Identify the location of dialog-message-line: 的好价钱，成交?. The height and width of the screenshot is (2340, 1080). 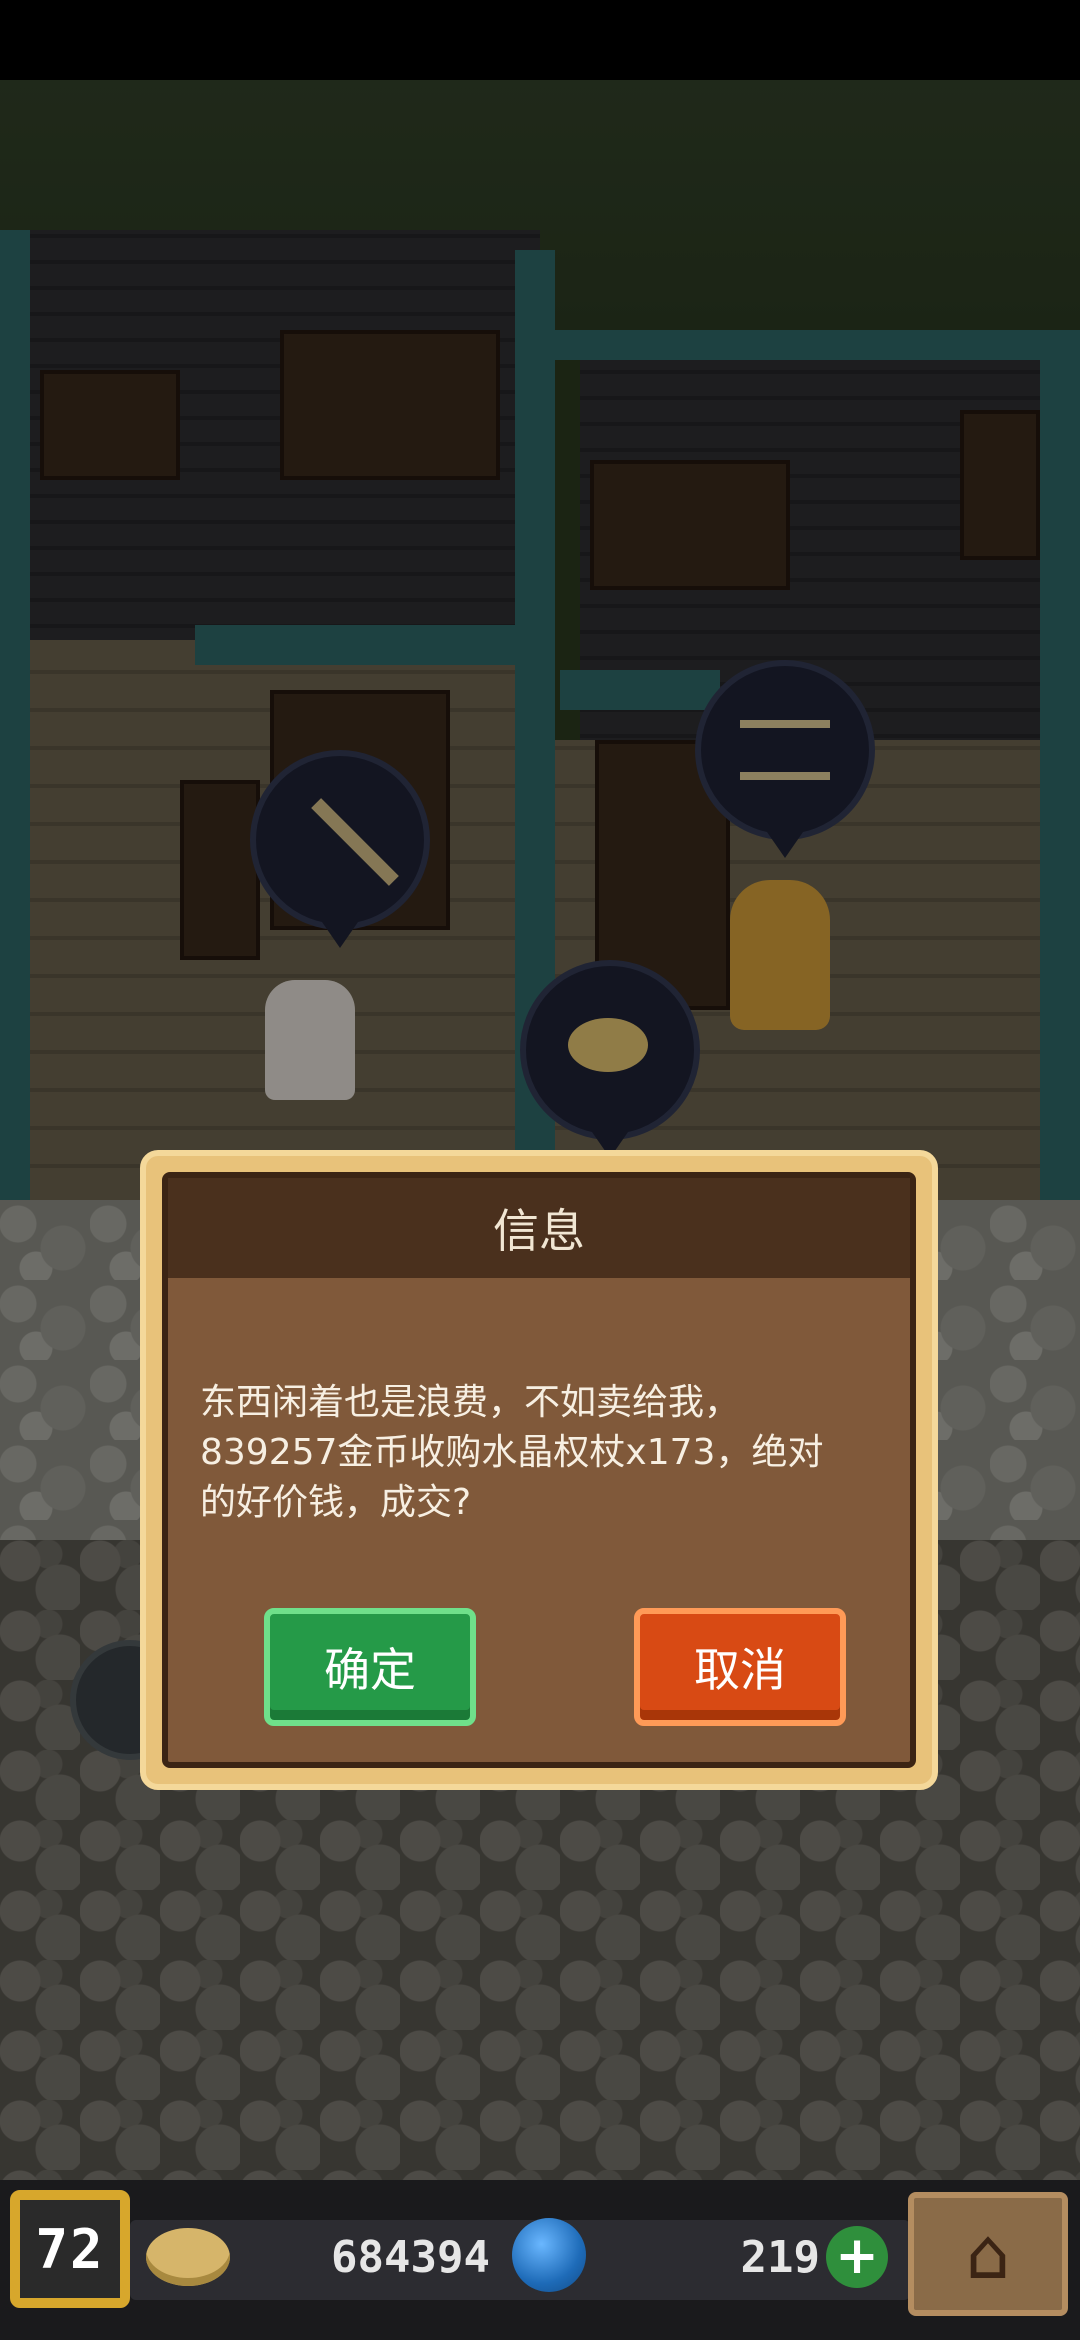
(336, 1502).